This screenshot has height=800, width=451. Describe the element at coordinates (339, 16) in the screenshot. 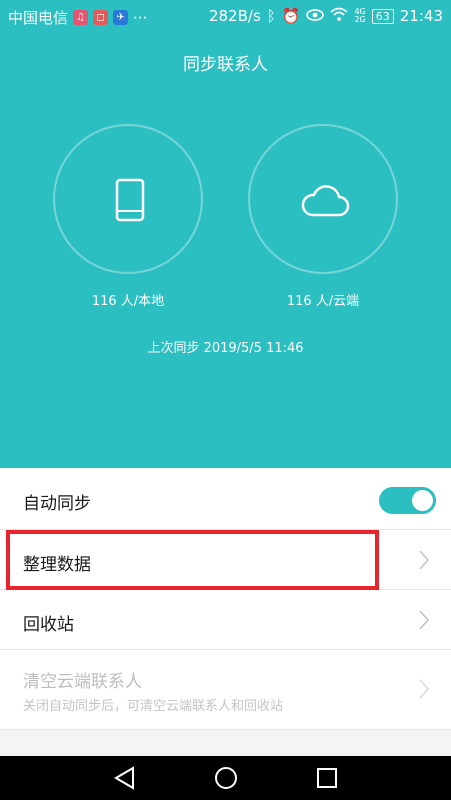

I see `wifi-icon` at that location.